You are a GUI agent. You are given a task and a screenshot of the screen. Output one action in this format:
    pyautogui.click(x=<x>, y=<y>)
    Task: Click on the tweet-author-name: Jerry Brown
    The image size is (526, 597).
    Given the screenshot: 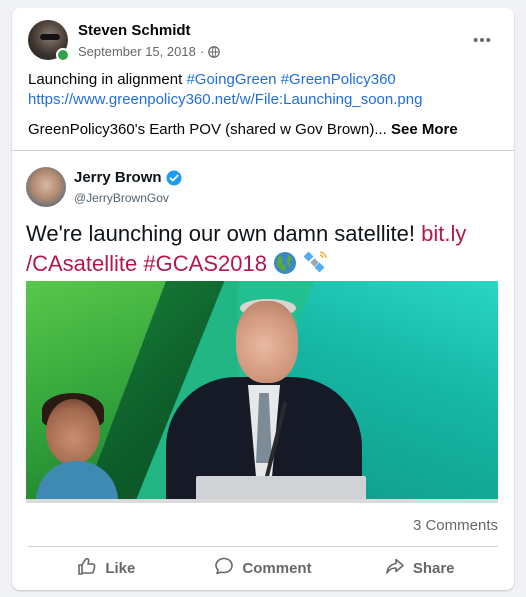 What is the action you would take?
    pyautogui.click(x=118, y=177)
    